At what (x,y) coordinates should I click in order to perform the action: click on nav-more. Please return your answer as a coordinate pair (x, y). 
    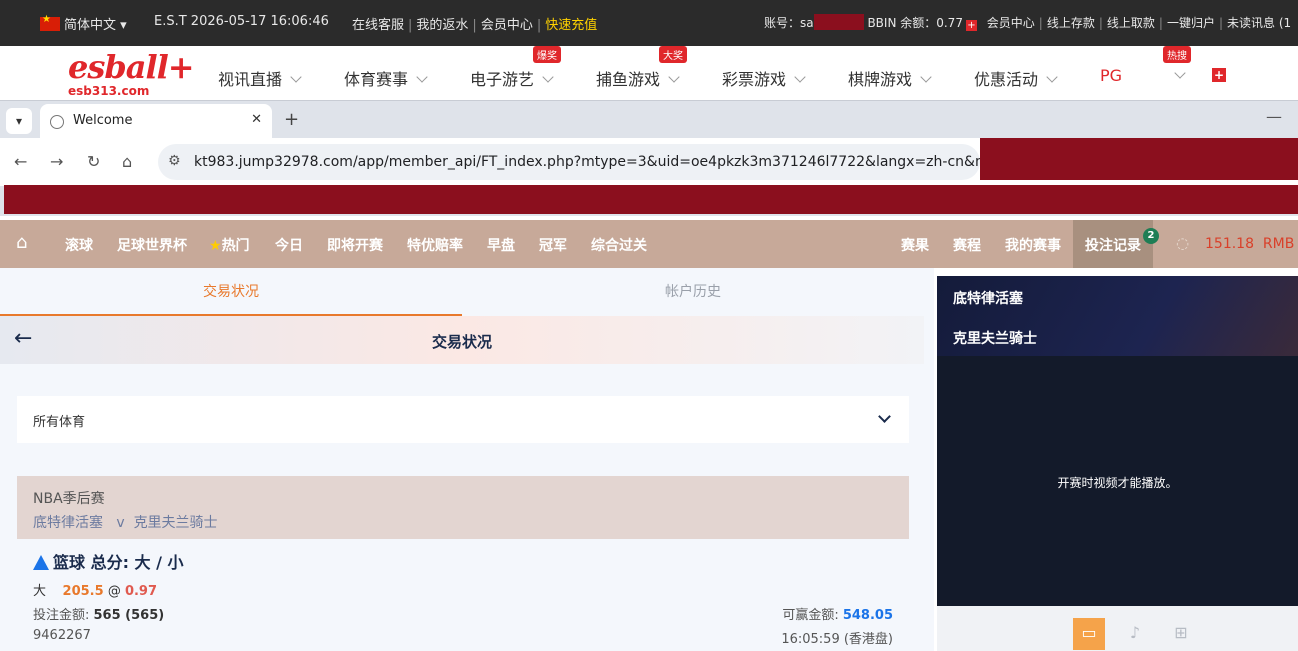
    Looking at the image, I should click on (1176, 75).